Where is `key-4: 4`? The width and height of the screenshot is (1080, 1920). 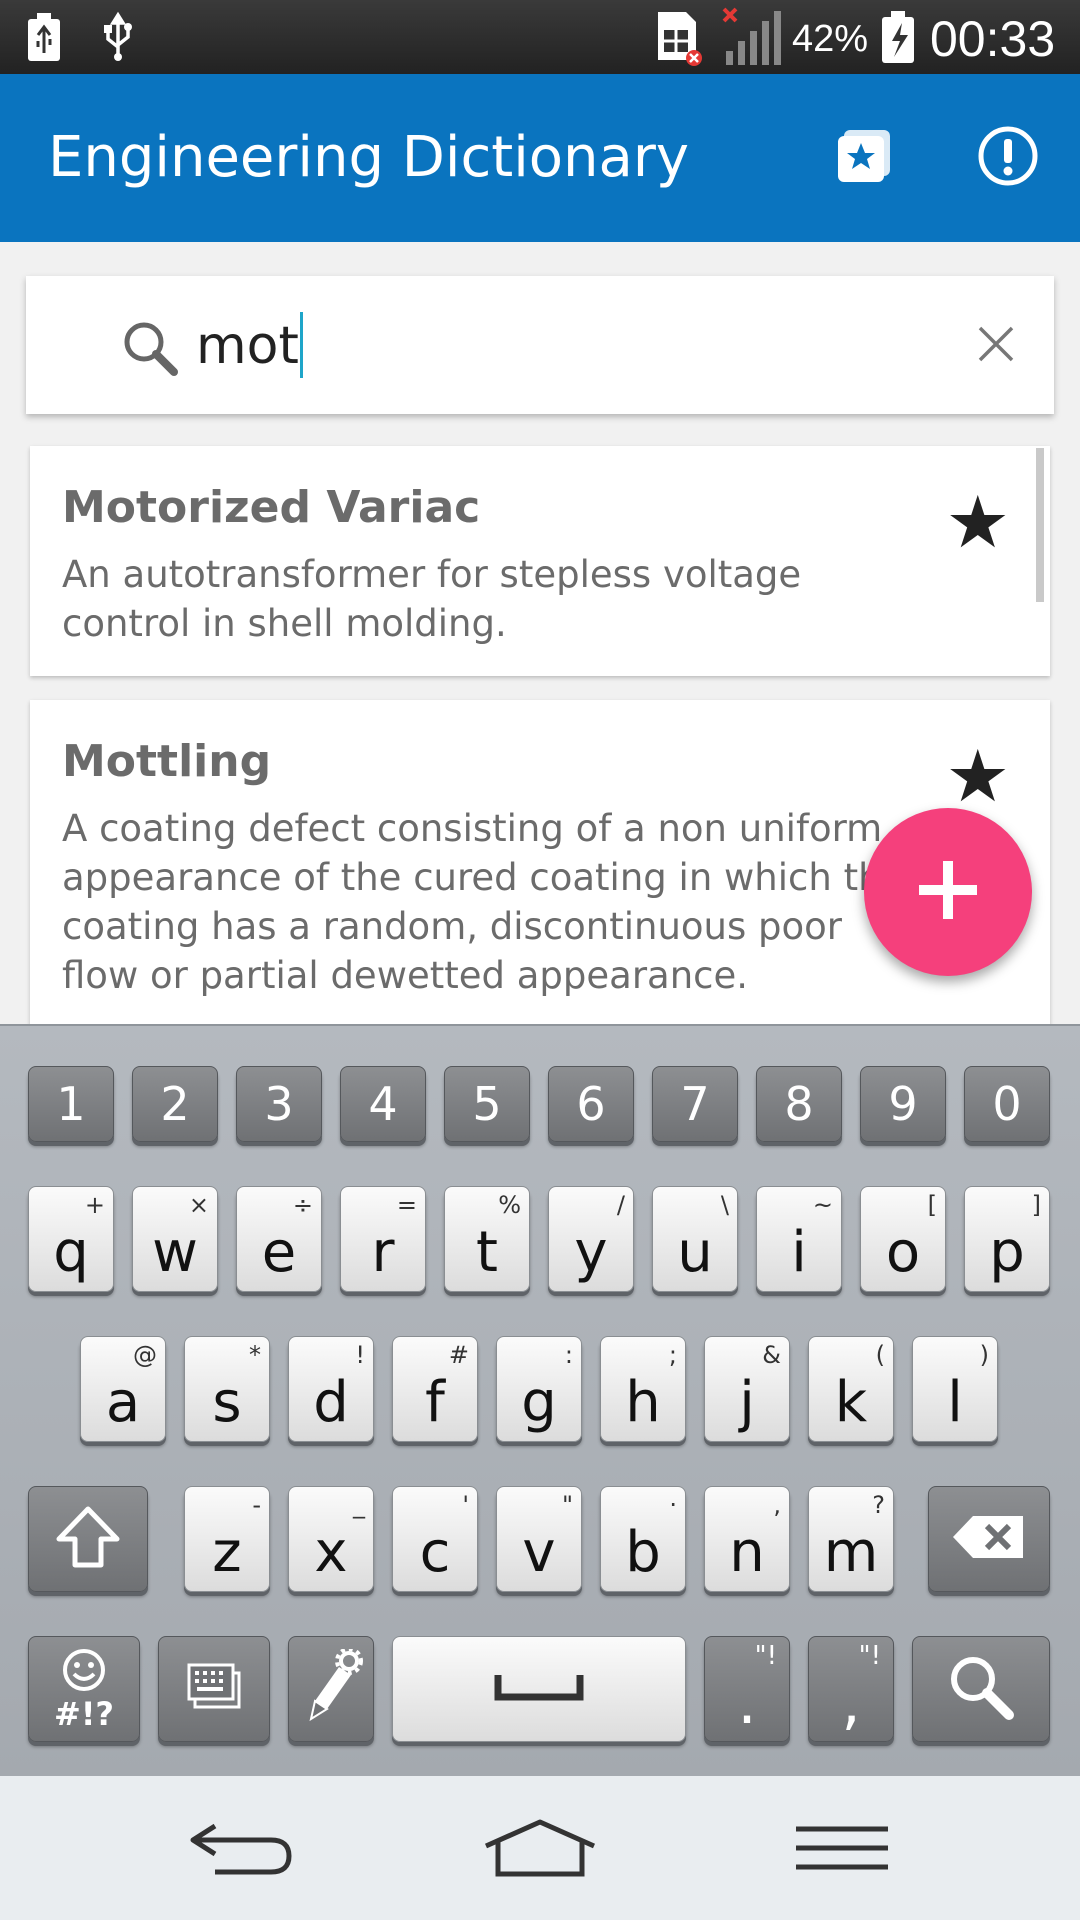
key-4: 4 is located at coordinates (383, 1104).